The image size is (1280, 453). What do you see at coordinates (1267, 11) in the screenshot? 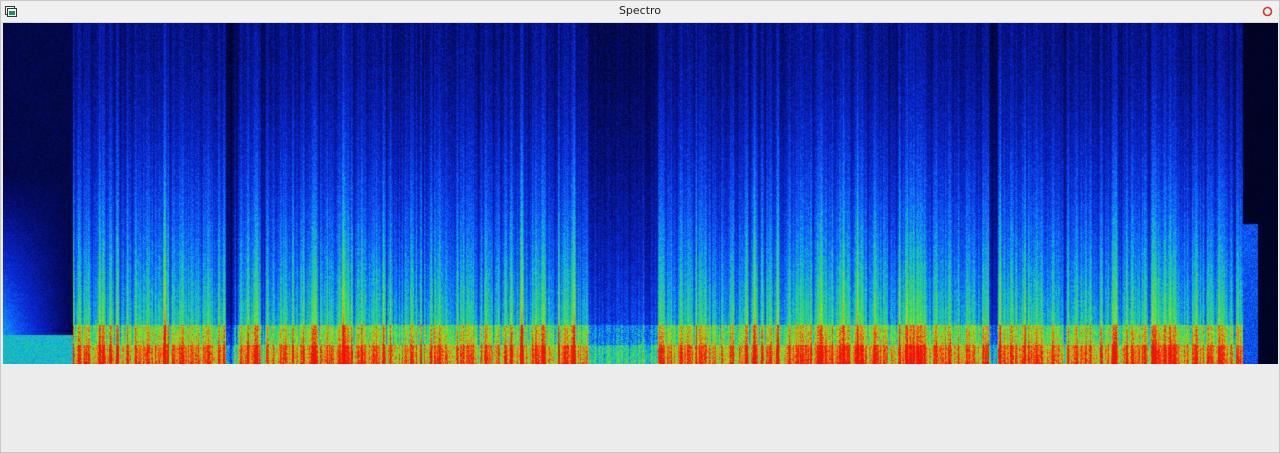
I see `close-icon` at bounding box center [1267, 11].